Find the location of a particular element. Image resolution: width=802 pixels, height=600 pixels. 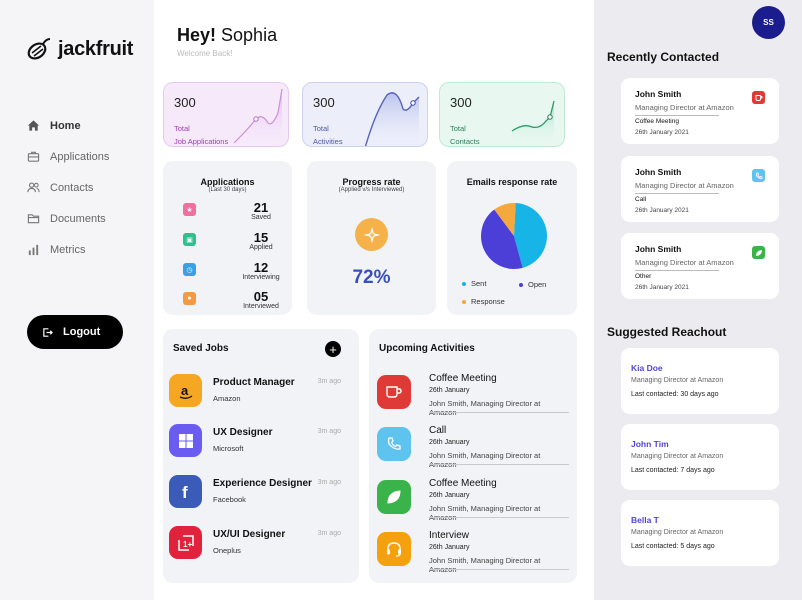

sidebar-item-applications: Applications is located at coordinates (68, 156).